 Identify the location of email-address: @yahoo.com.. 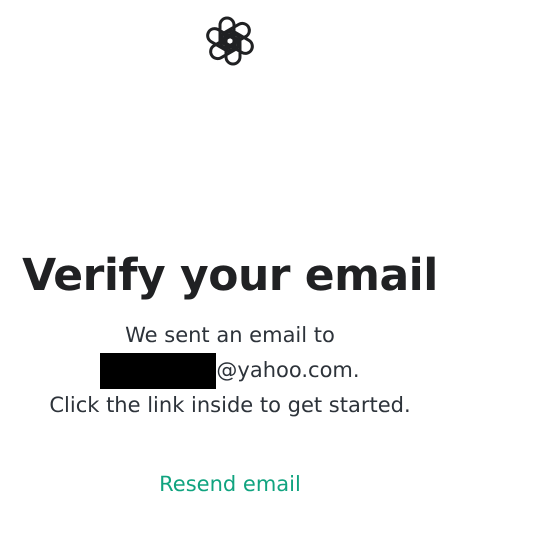
(288, 370).